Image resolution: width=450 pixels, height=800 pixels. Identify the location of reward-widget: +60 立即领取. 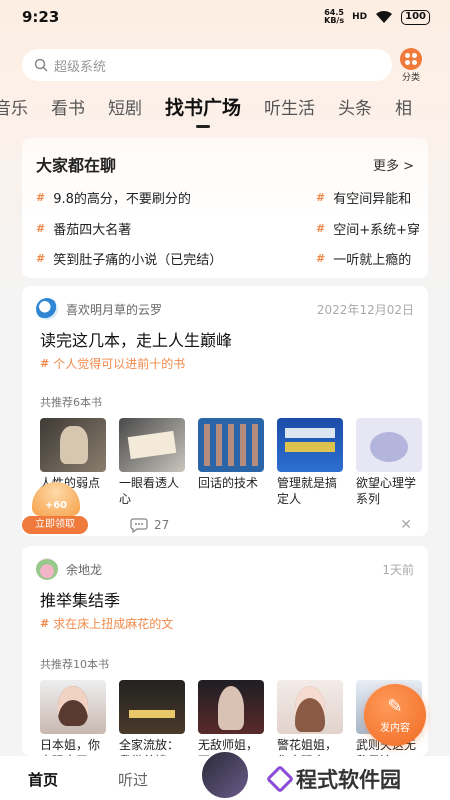
(55, 508).